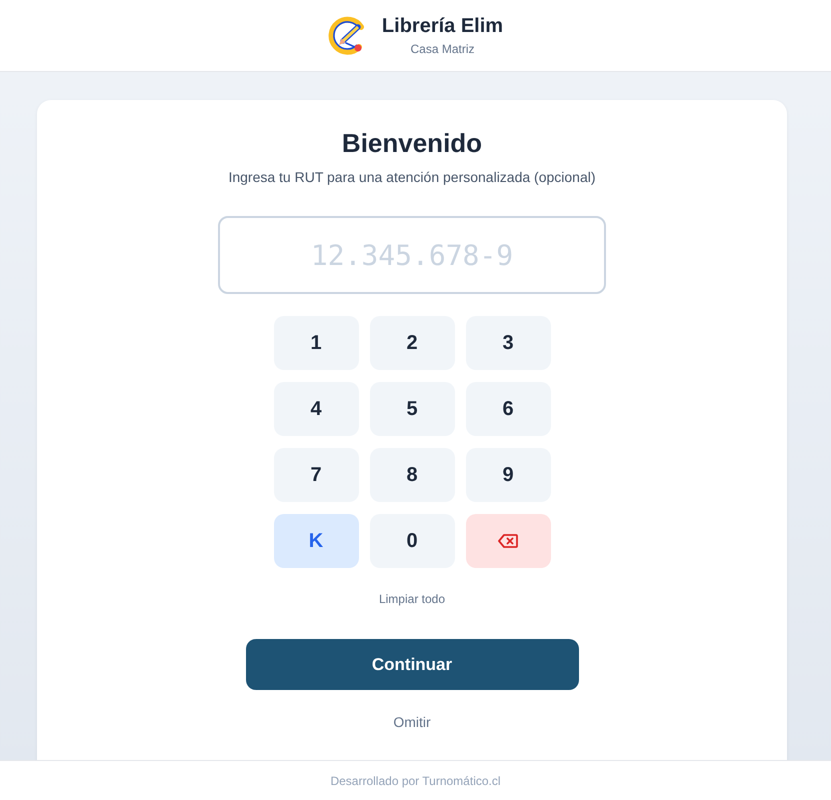  Describe the element at coordinates (412, 722) in the screenshot. I see `skip-link: Omitir` at that location.